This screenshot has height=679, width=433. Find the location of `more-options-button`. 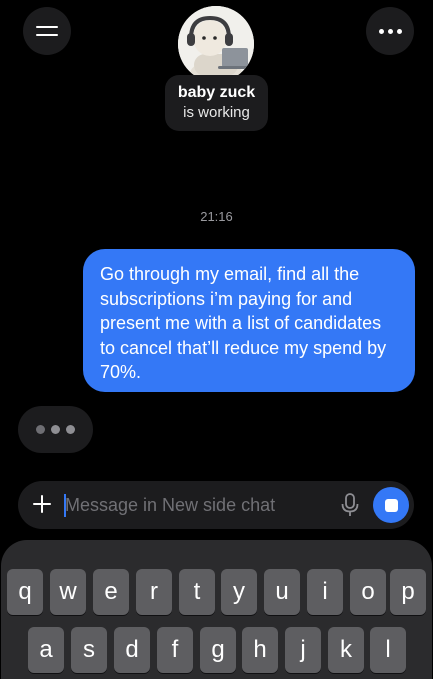

more-options-button is located at coordinates (390, 31).